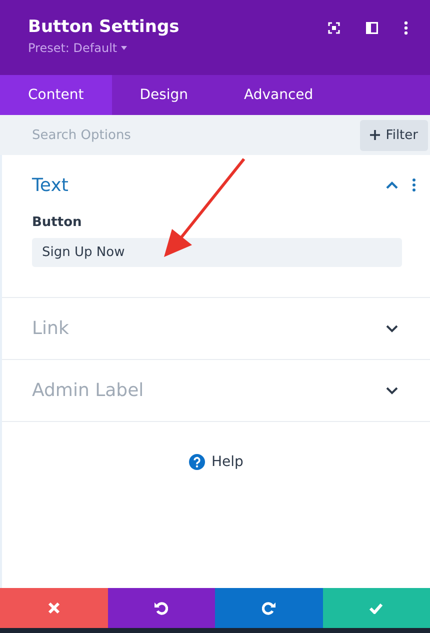  What do you see at coordinates (132, 135) in the screenshot?
I see `search-field: Search Options` at bounding box center [132, 135].